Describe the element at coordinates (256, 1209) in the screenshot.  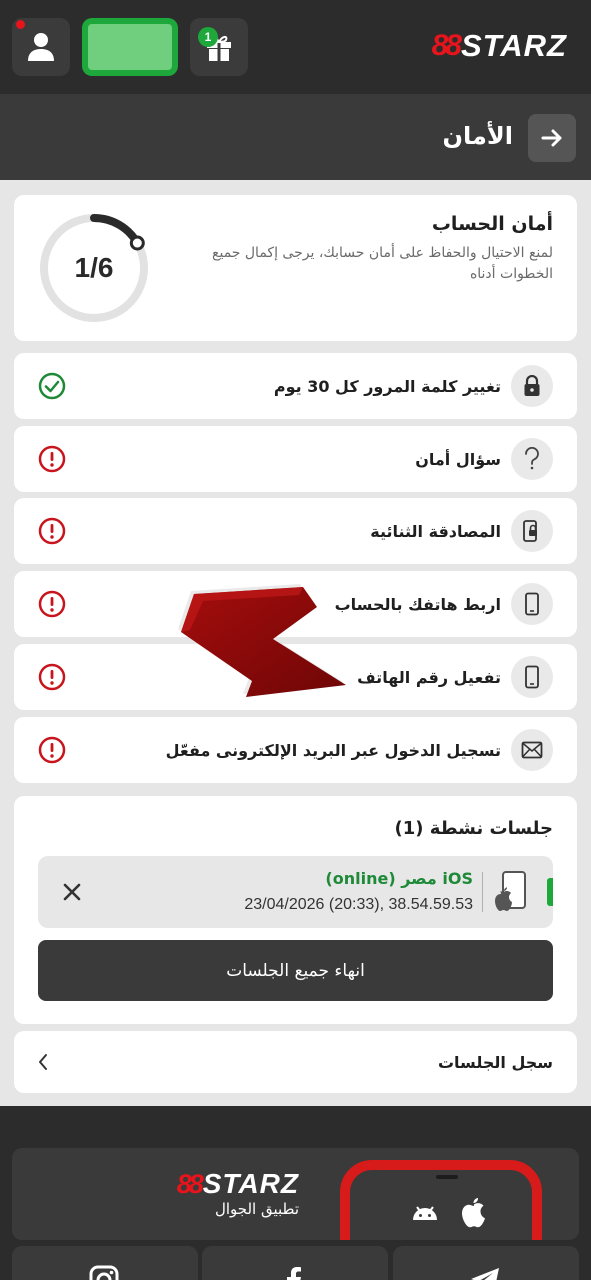
I see `app-subtitle: تطبيق الجوال` at that location.